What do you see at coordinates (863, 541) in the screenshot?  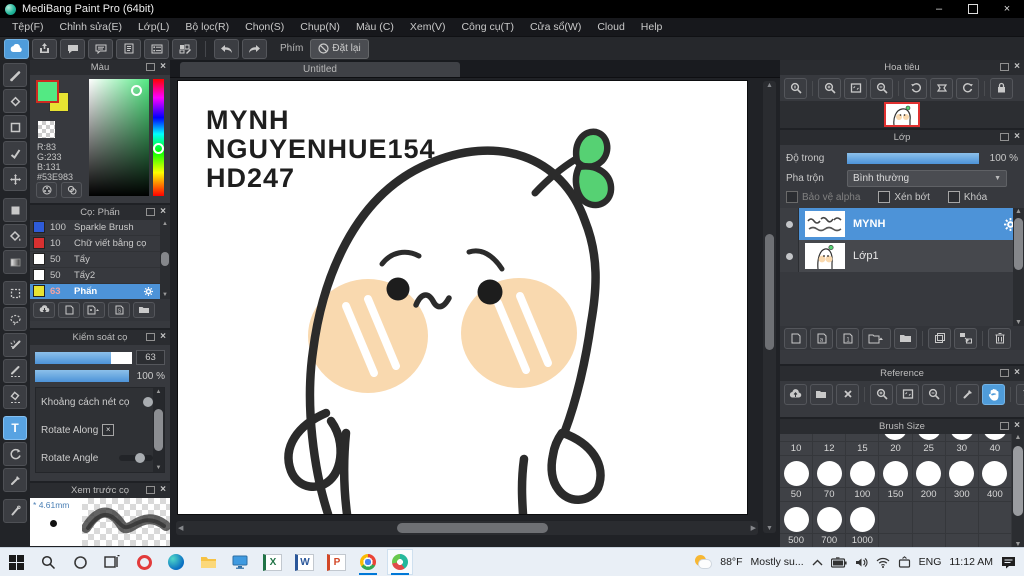 I see `brush-size-cell: 1000` at bounding box center [863, 541].